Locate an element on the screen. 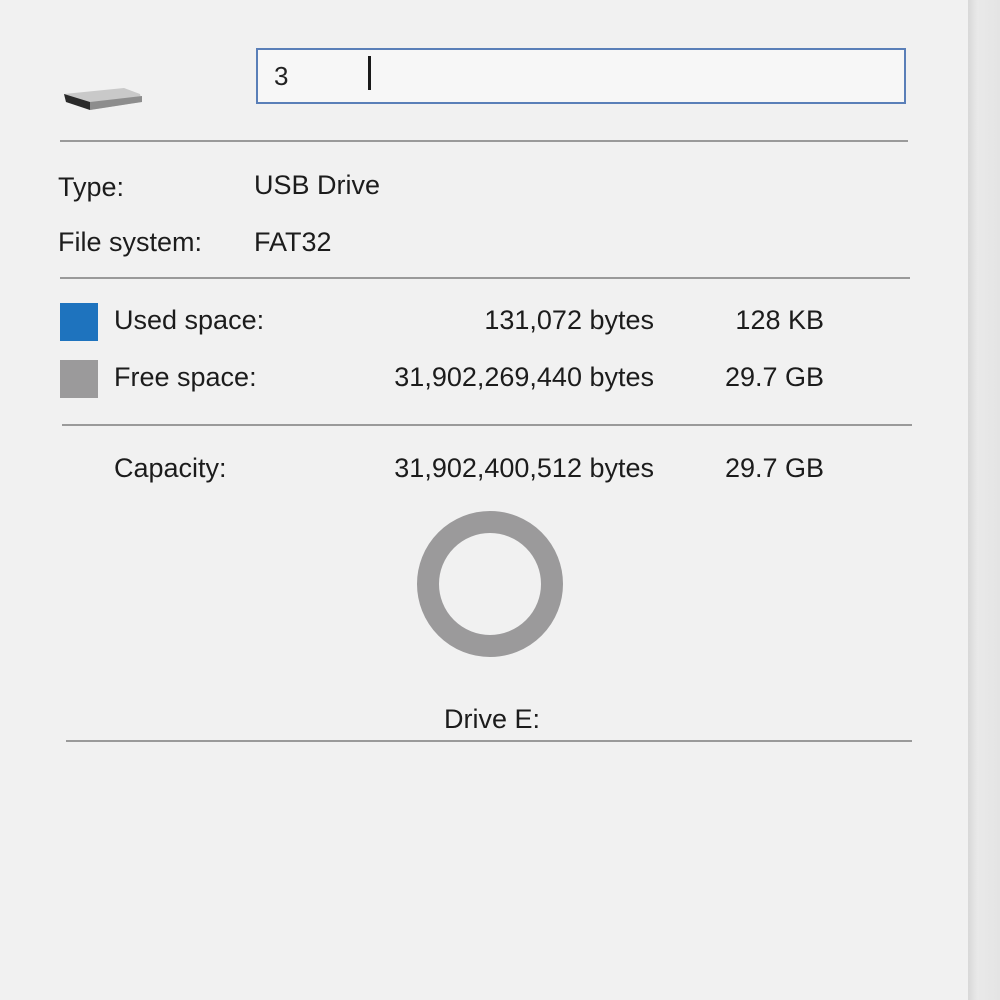 The height and width of the screenshot is (1000, 1000). drive-name-input is located at coordinates (581, 76).